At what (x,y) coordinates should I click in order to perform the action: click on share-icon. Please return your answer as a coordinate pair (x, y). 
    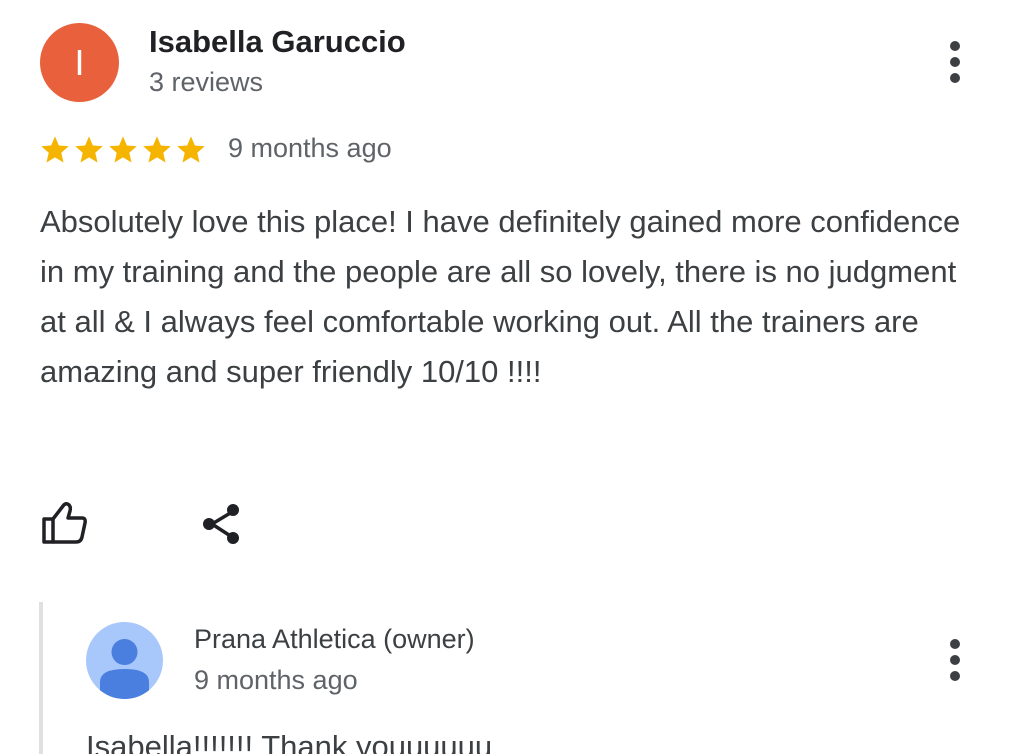
    Looking at the image, I should click on (223, 524).